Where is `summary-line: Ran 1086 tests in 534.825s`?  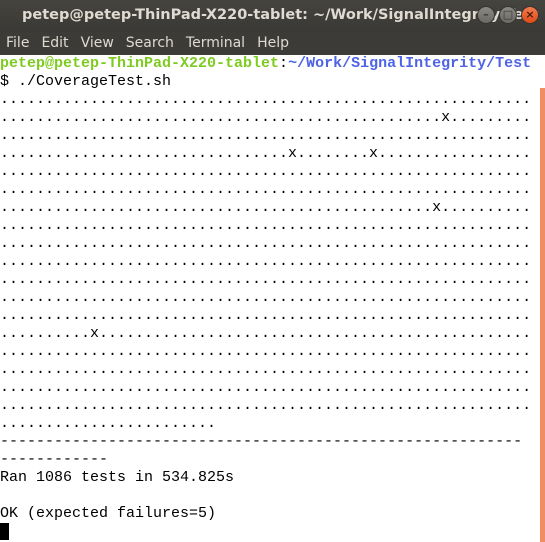 summary-line: Ran 1086 tests in 534.825s is located at coordinates (117, 477).